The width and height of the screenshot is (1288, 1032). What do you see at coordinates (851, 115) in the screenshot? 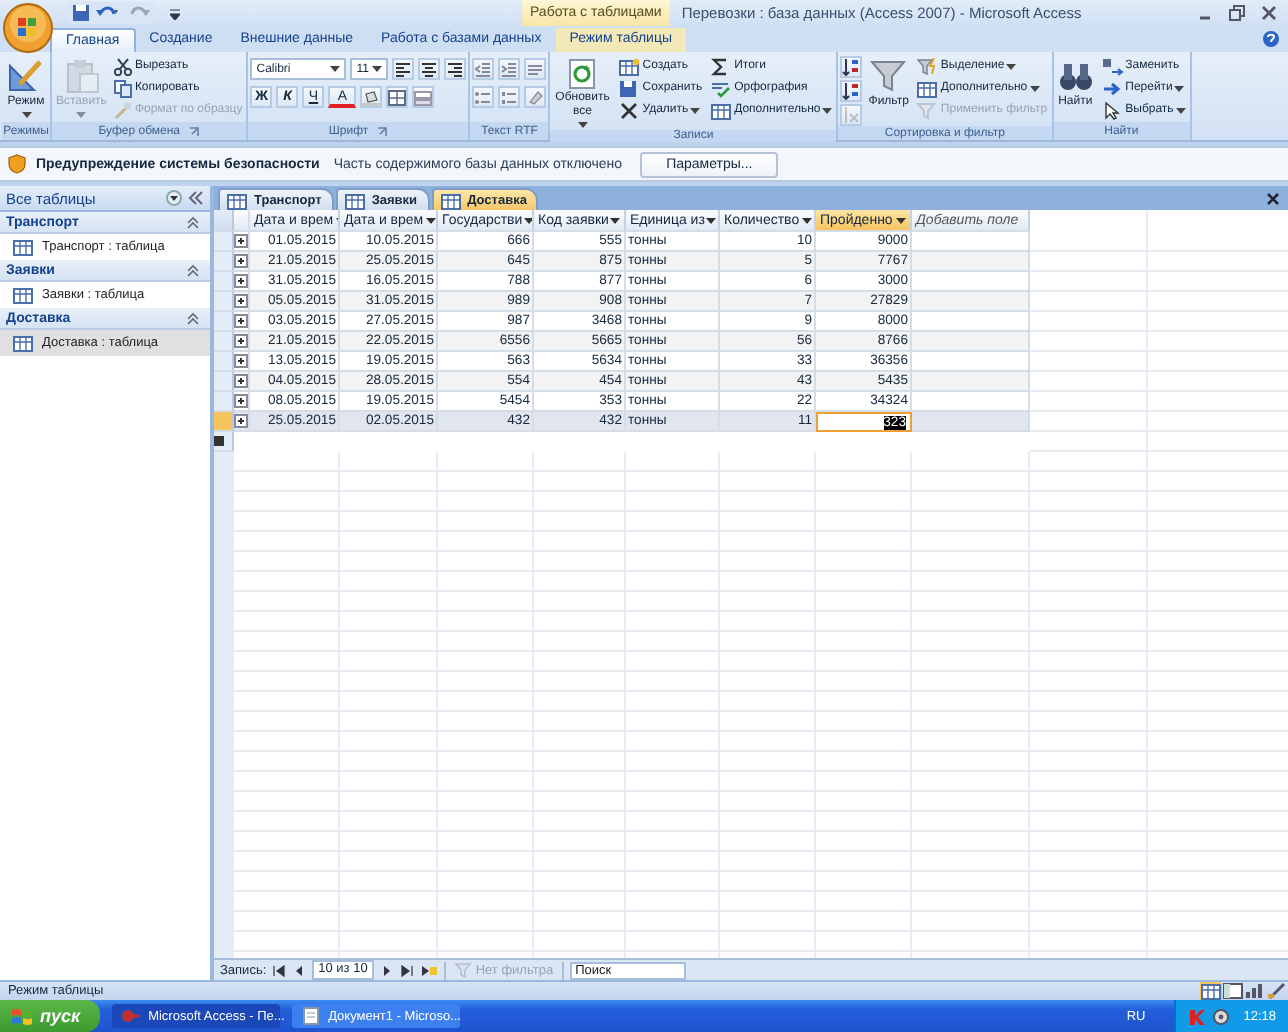
I see `sort-clear-icon` at bounding box center [851, 115].